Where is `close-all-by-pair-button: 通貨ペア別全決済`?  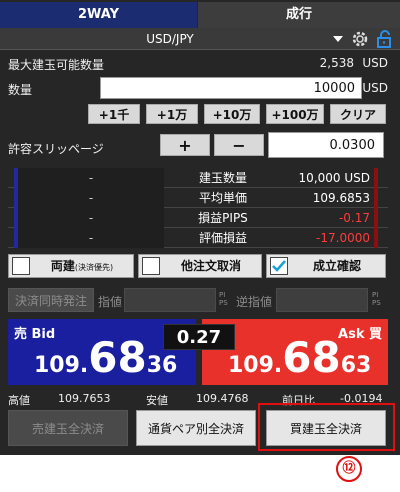 close-all-by-pair-button: 通貨ペア別全決済 is located at coordinates (196, 428).